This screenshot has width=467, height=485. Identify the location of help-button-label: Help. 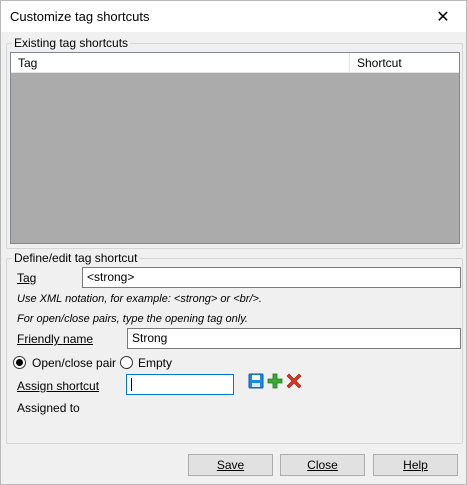
(415, 465).